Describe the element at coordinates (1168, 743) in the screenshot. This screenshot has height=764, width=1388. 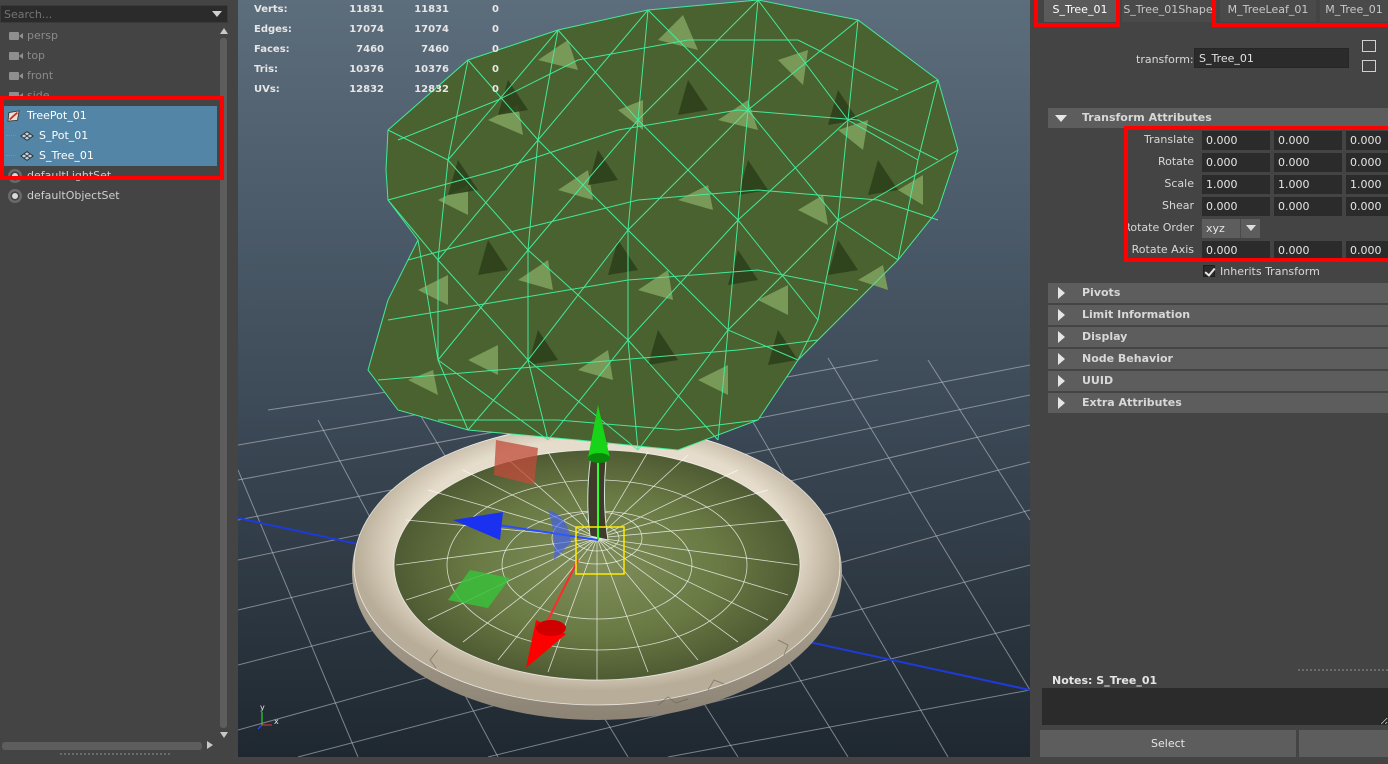
I see `select-button: Select` at that location.